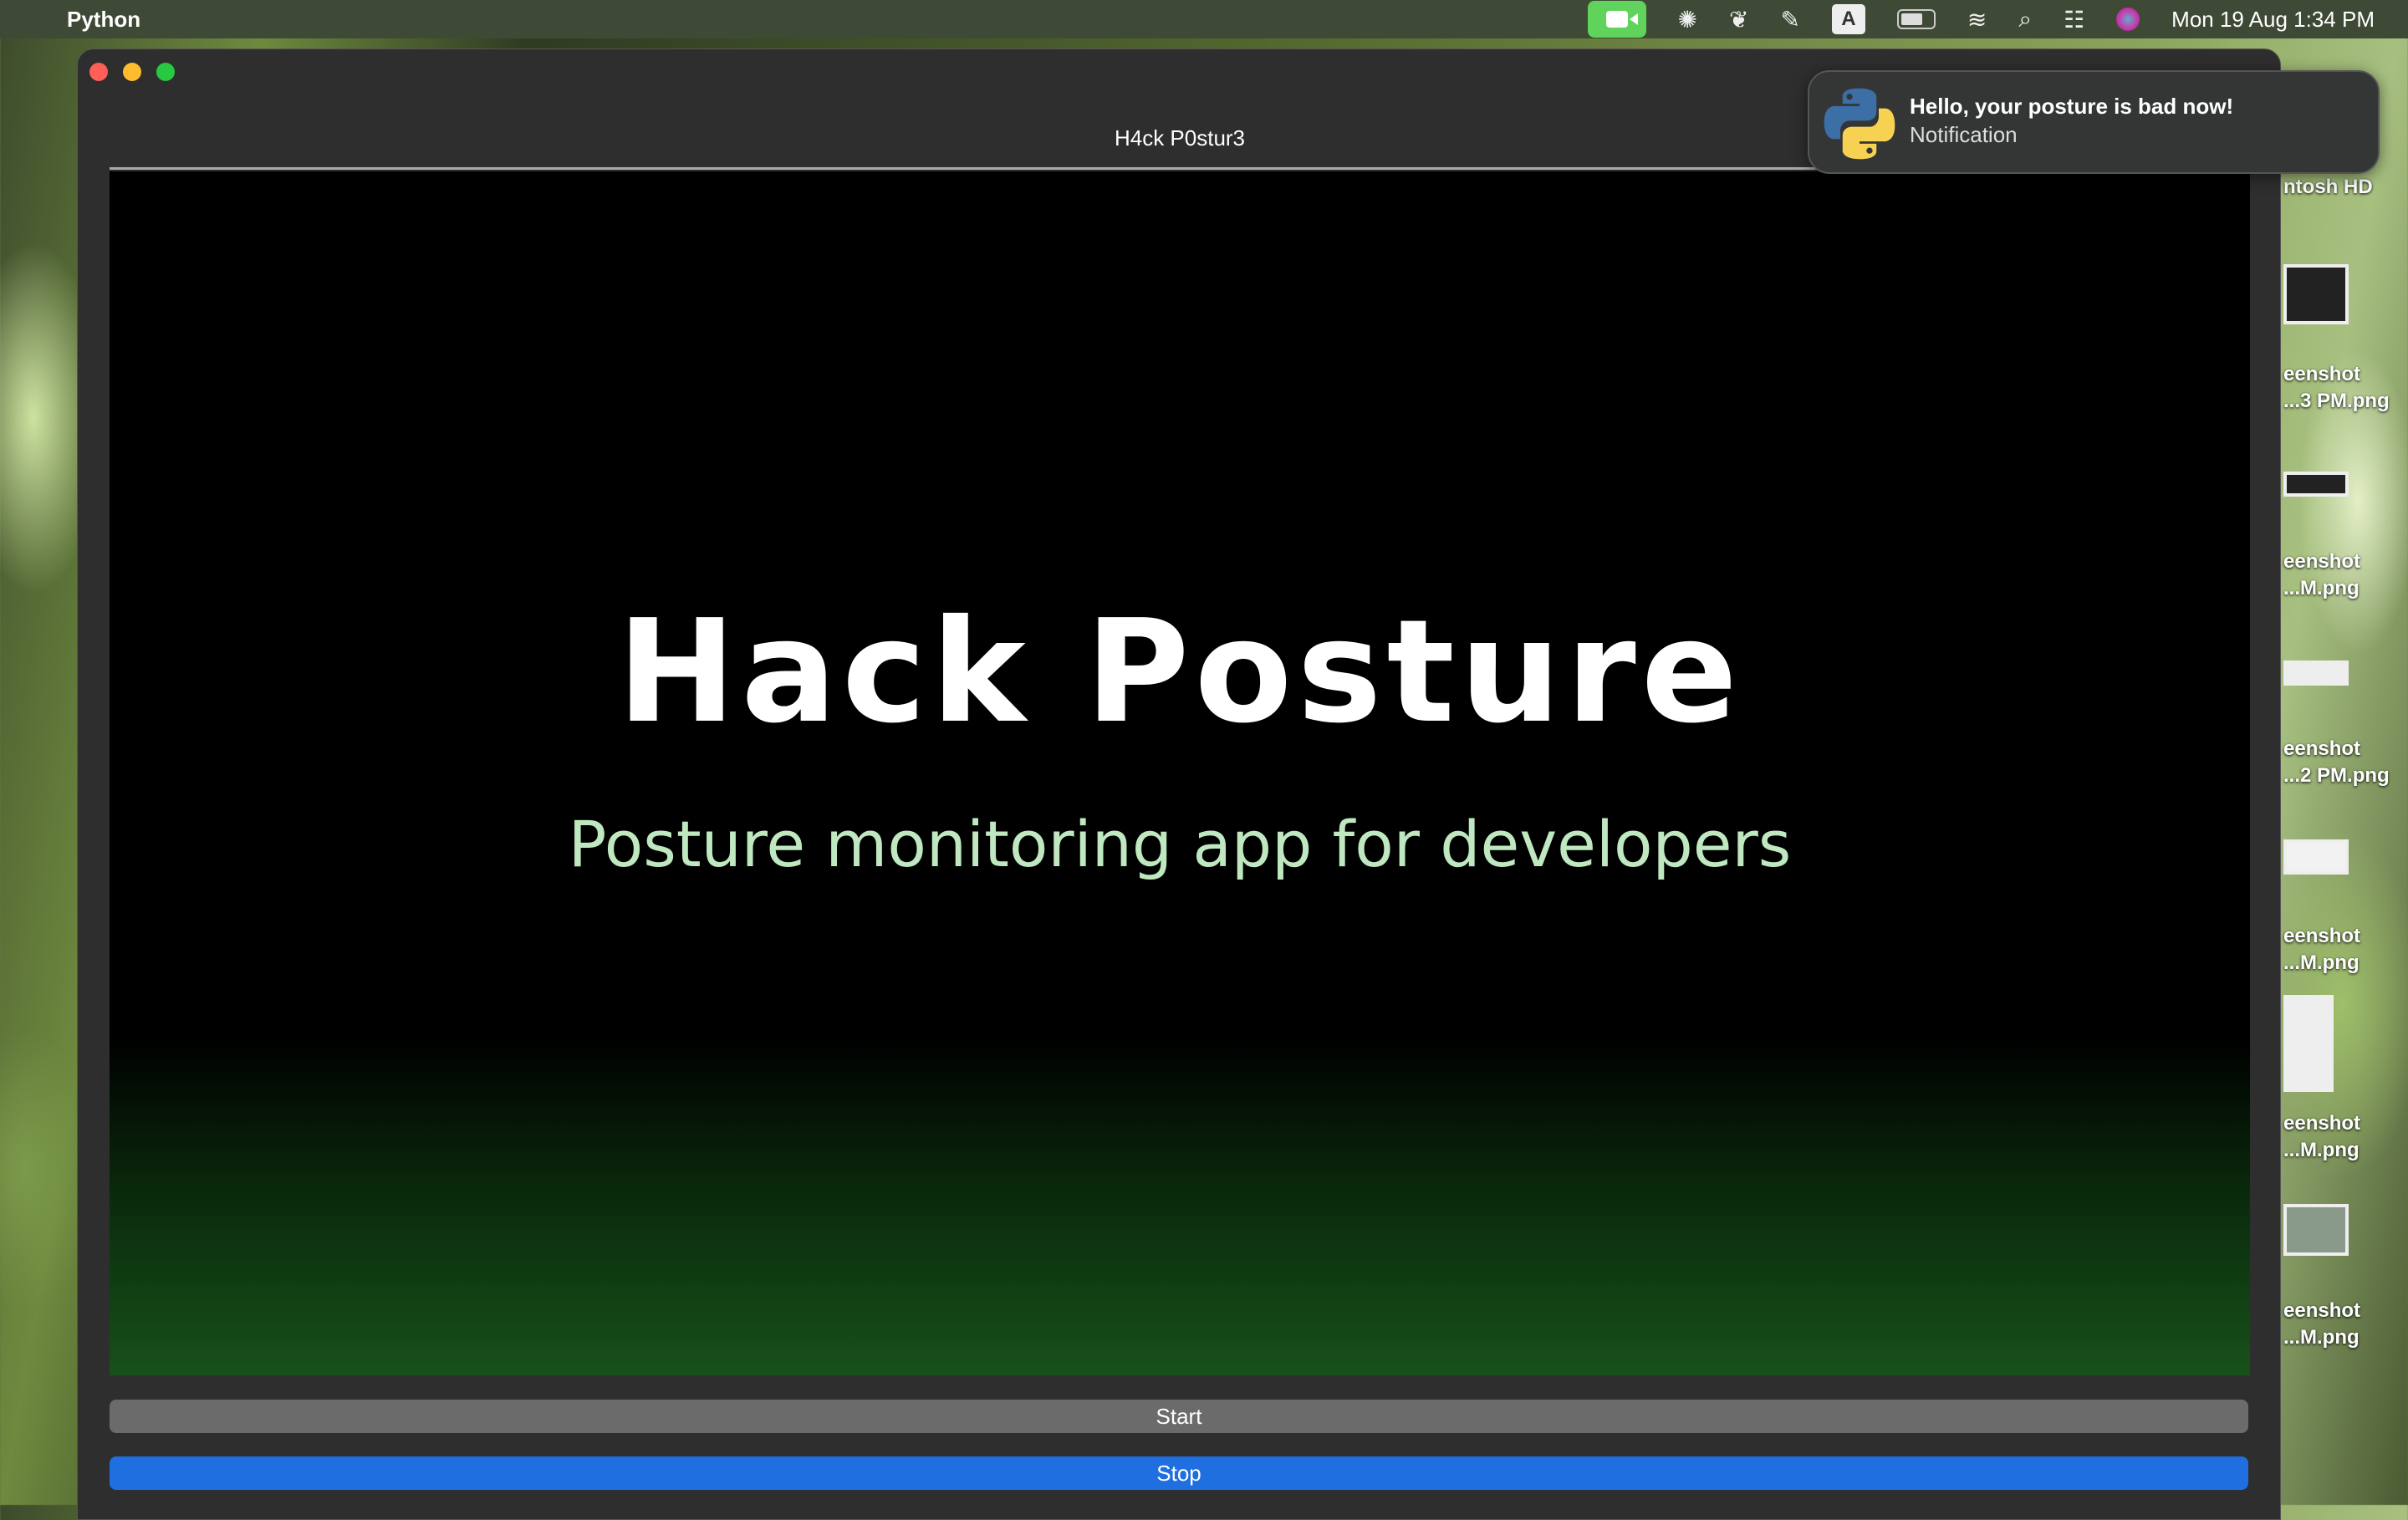  Describe the element at coordinates (2025, 20) in the screenshot. I see `spotlight-icon: ⌕` at that location.